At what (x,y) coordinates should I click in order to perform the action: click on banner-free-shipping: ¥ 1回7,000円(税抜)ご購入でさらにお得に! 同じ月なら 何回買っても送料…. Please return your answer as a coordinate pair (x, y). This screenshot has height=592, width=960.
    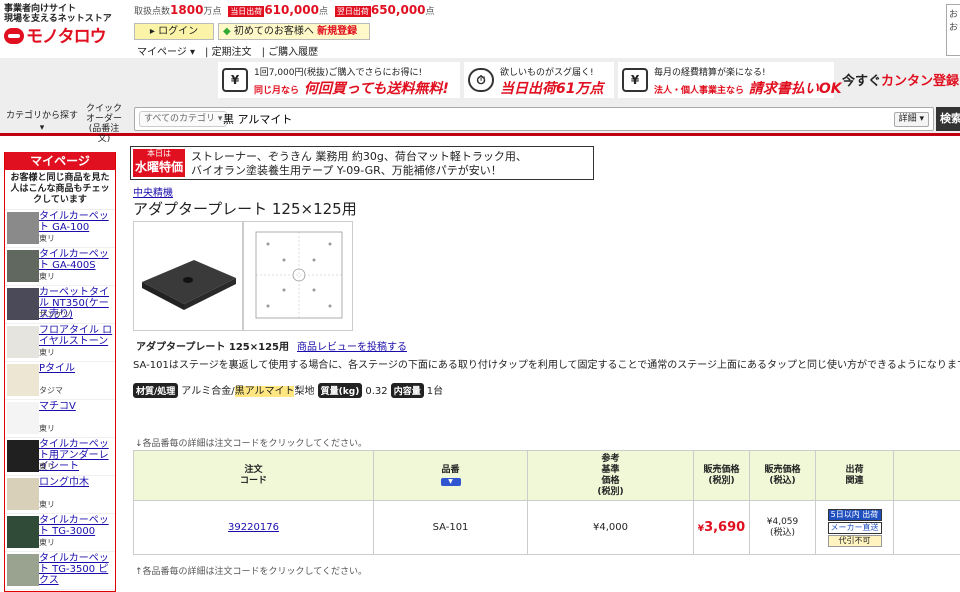
    Looking at the image, I should click on (339, 80).